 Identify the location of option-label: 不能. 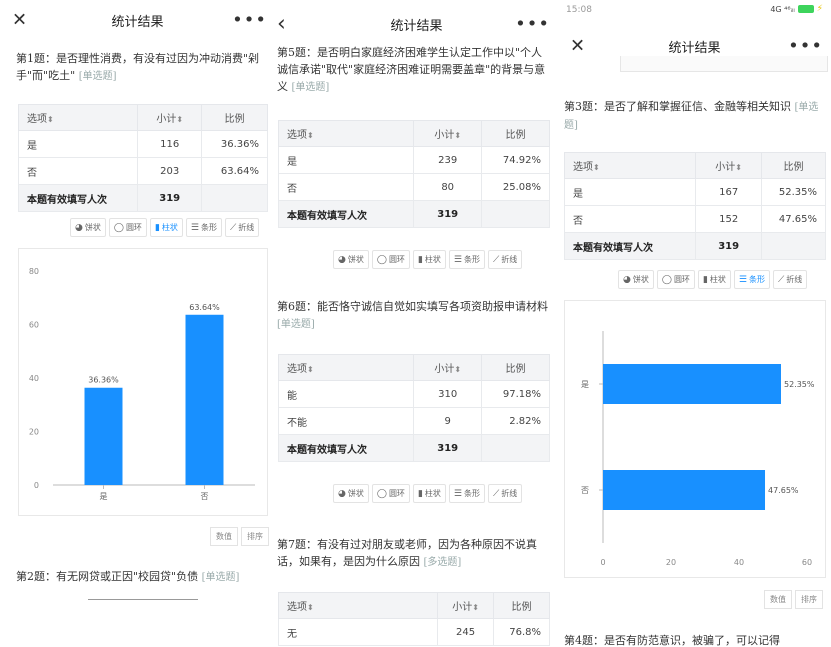
(346, 421).